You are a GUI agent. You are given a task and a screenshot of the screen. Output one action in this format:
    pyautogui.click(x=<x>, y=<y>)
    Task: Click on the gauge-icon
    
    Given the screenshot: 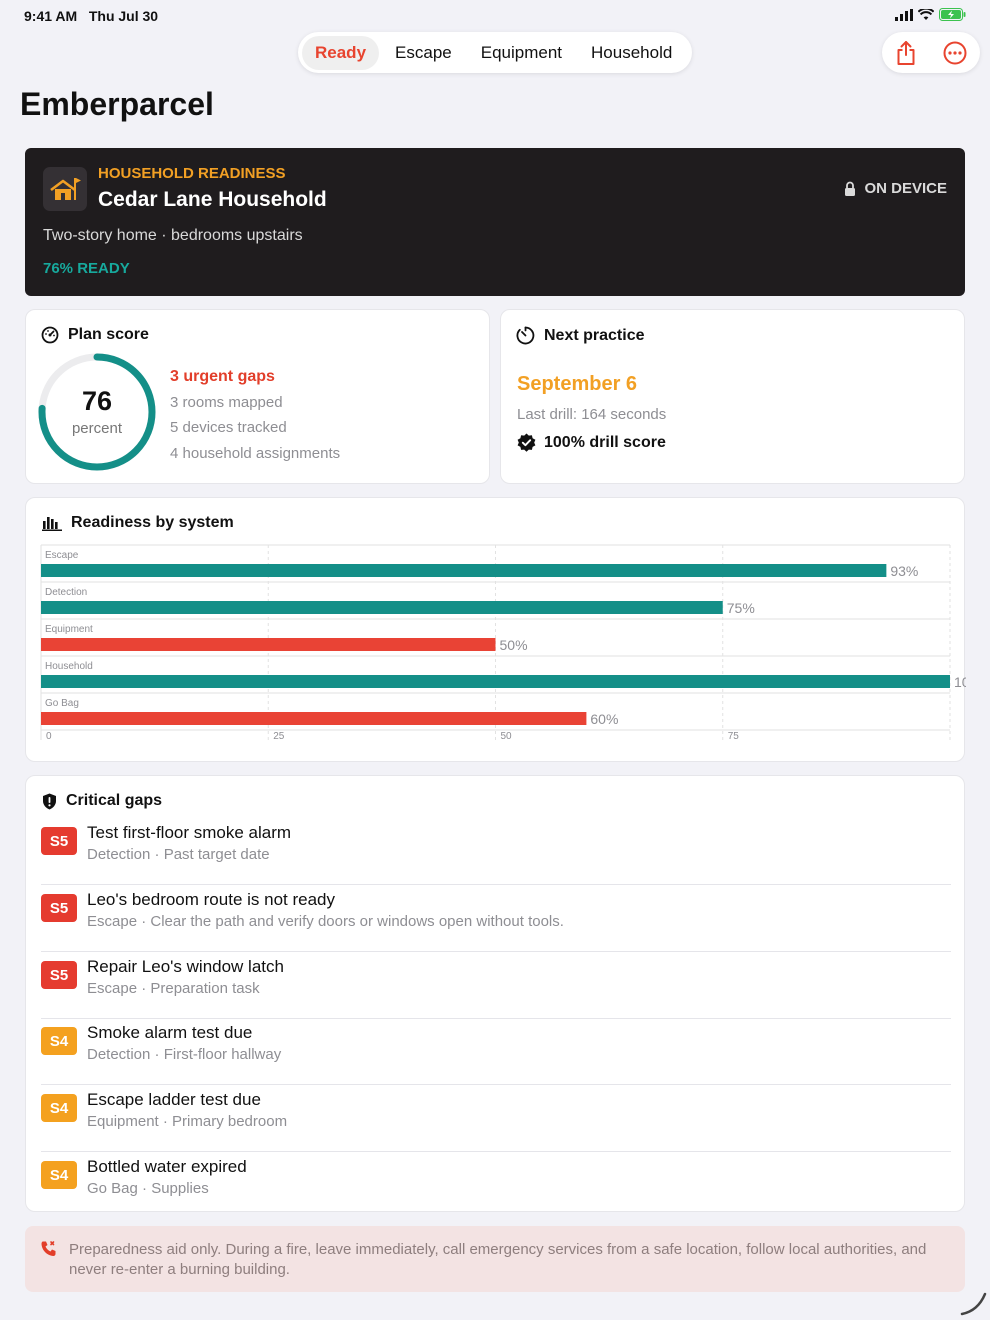 What is the action you would take?
    pyautogui.click(x=50, y=335)
    